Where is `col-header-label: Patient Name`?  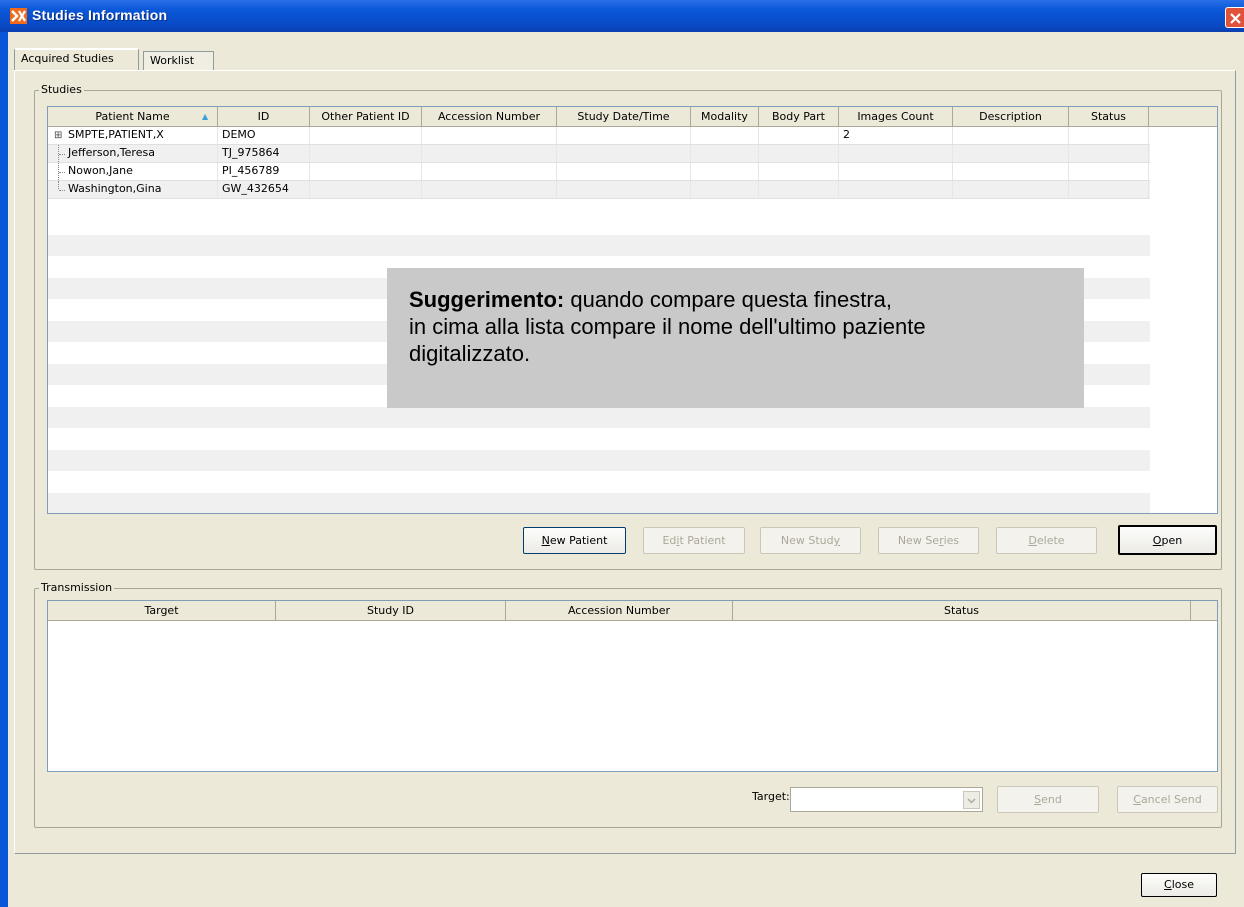 col-header-label: Patient Name is located at coordinates (132, 116).